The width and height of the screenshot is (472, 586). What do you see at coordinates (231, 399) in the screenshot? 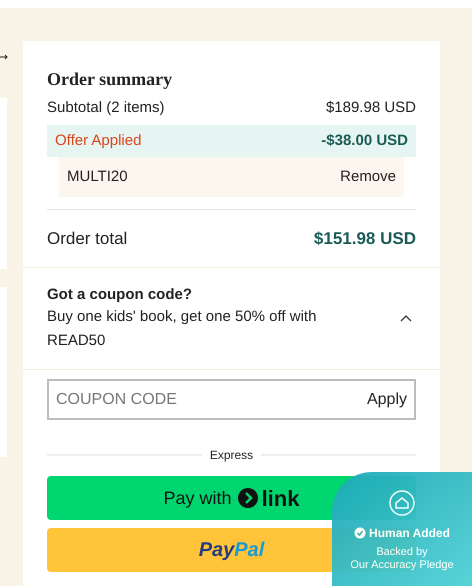
I see `coupon-field: COUPON CODE Apply` at bounding box center [231, 399].